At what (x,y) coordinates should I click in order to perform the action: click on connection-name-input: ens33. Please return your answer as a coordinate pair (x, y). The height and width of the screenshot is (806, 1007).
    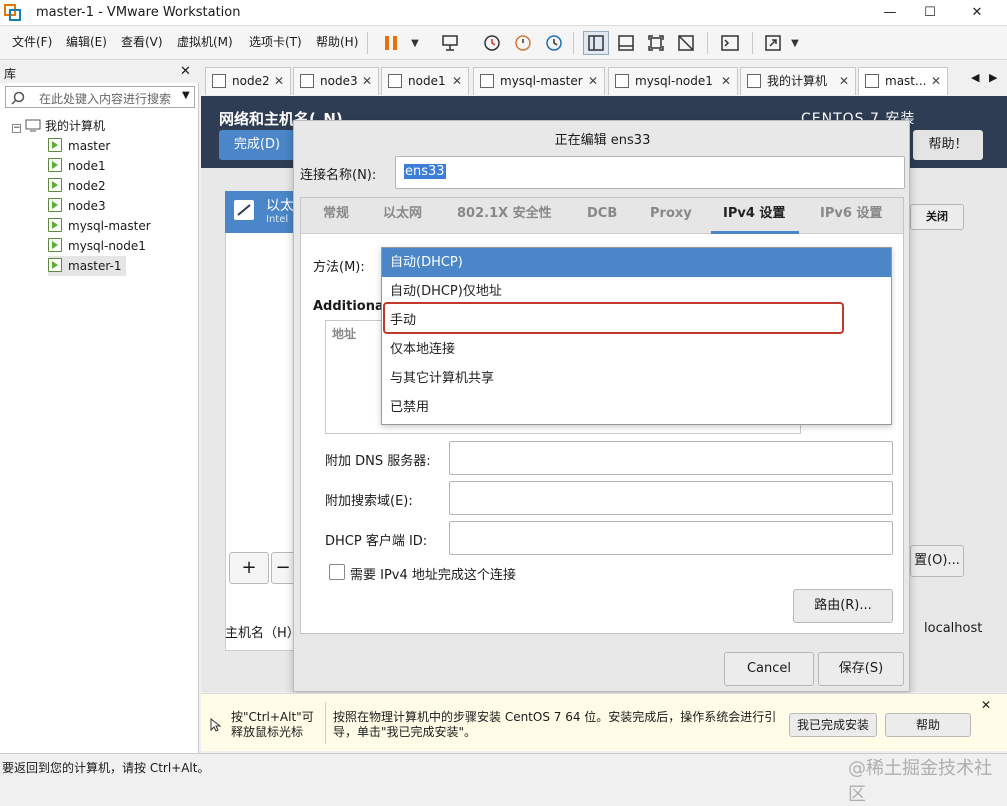
    Looking at the image, I should click on (650, 172).